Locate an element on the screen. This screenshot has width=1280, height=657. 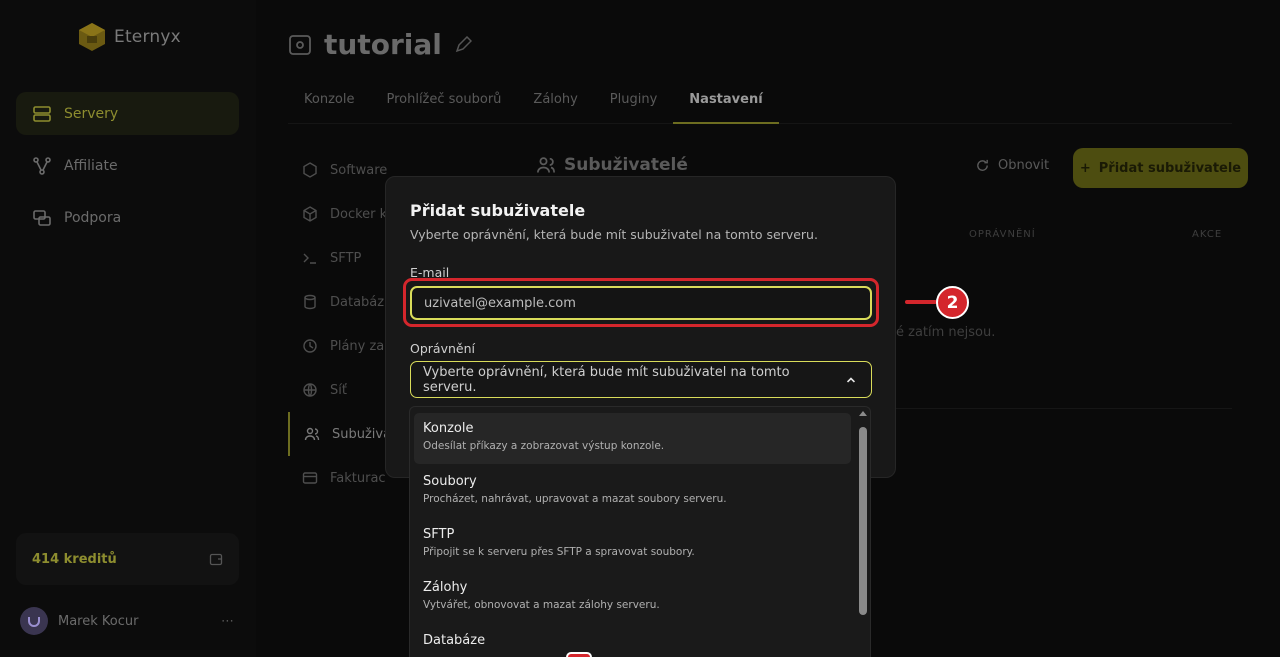
section-title-text: Subuživatelé is located at coordinates (626, 165).